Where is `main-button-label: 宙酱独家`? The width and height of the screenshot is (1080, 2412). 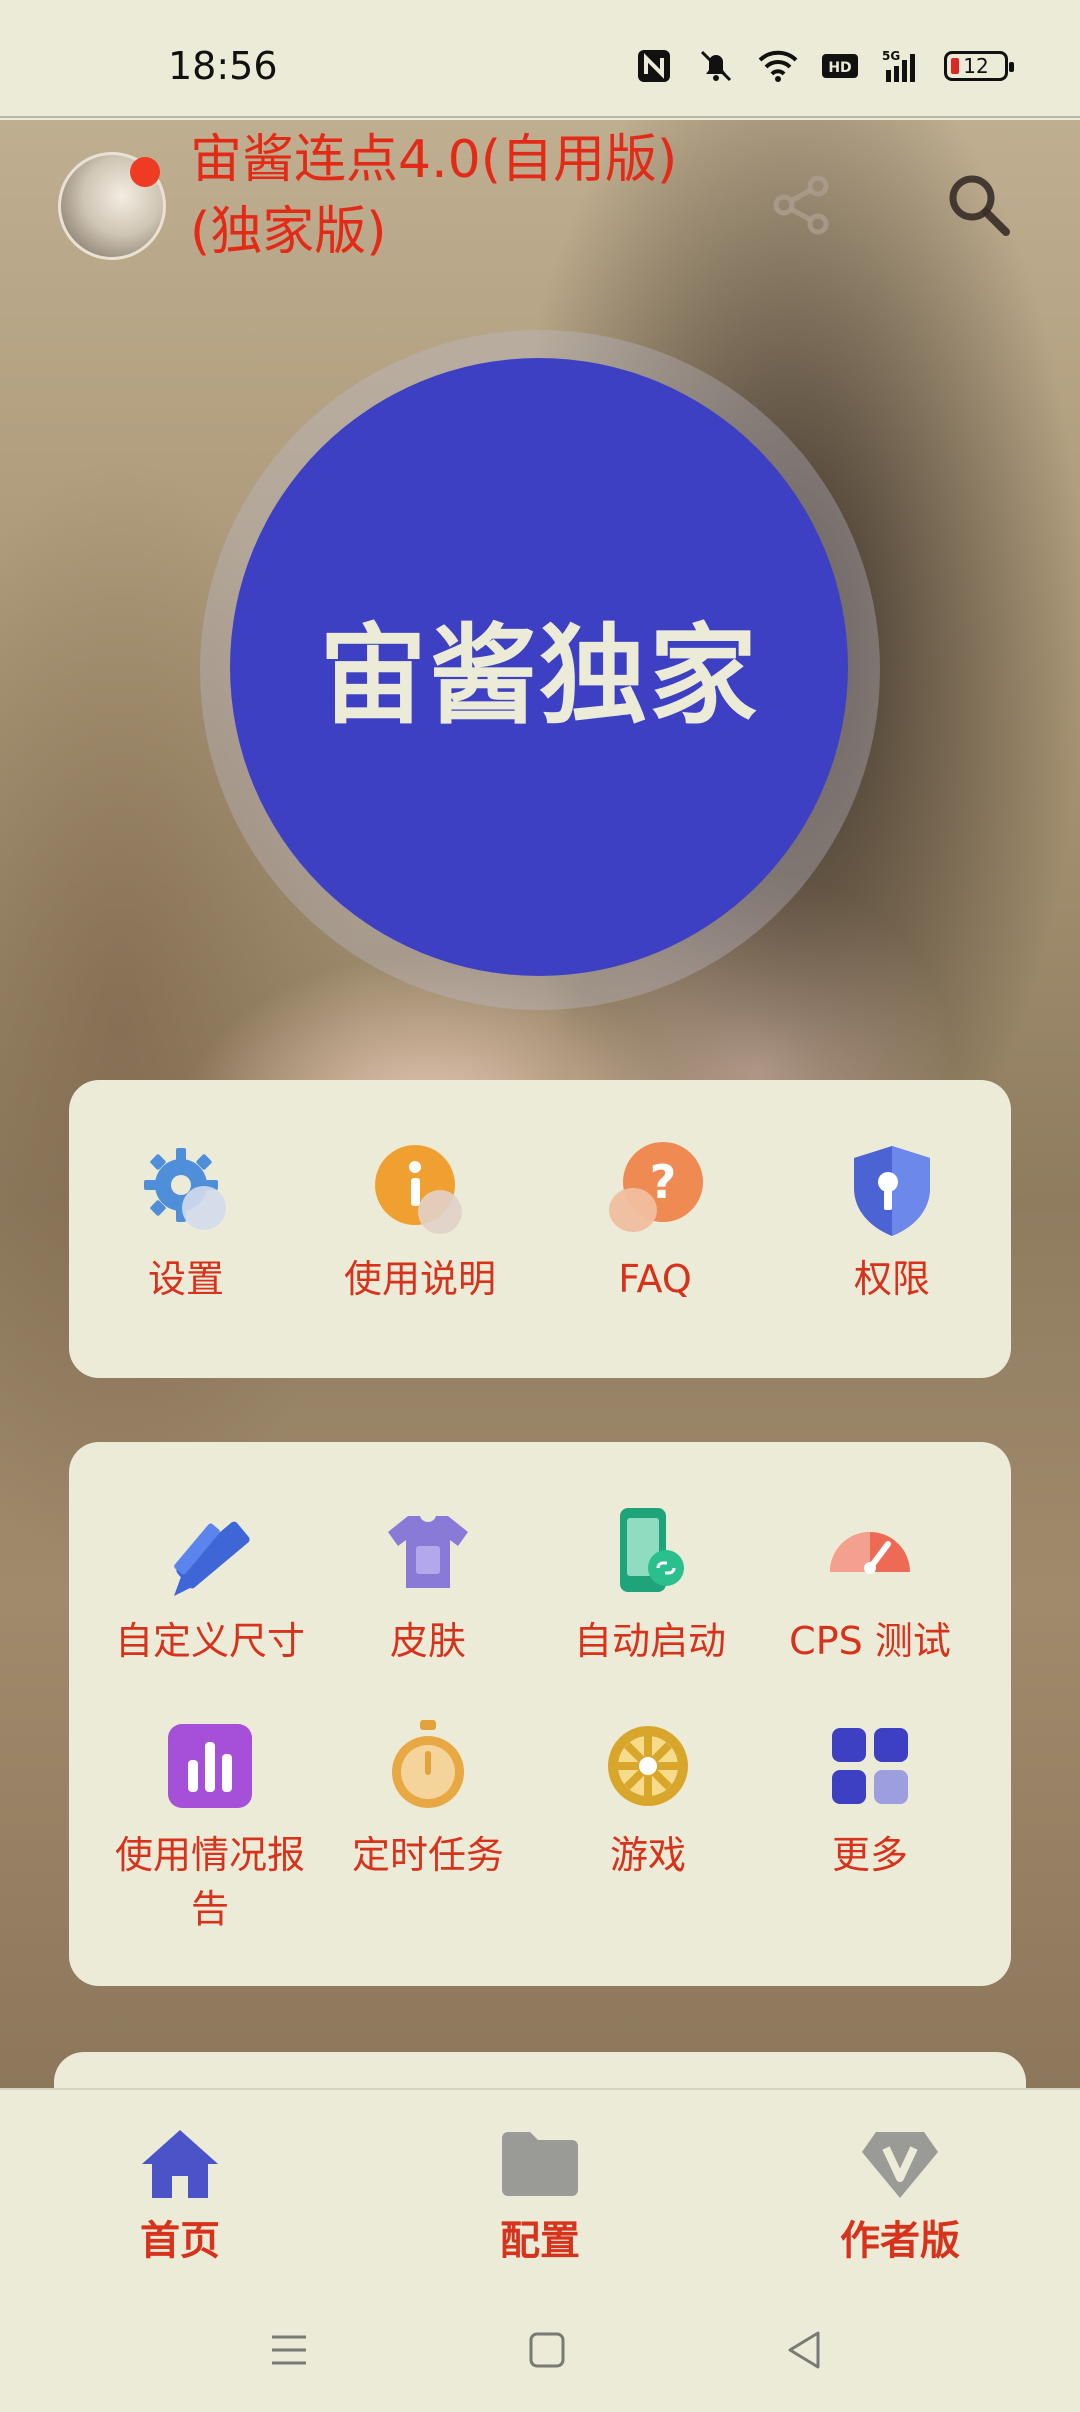
main-button-label: 宙酱独家 is located at coordinates (538, 676).